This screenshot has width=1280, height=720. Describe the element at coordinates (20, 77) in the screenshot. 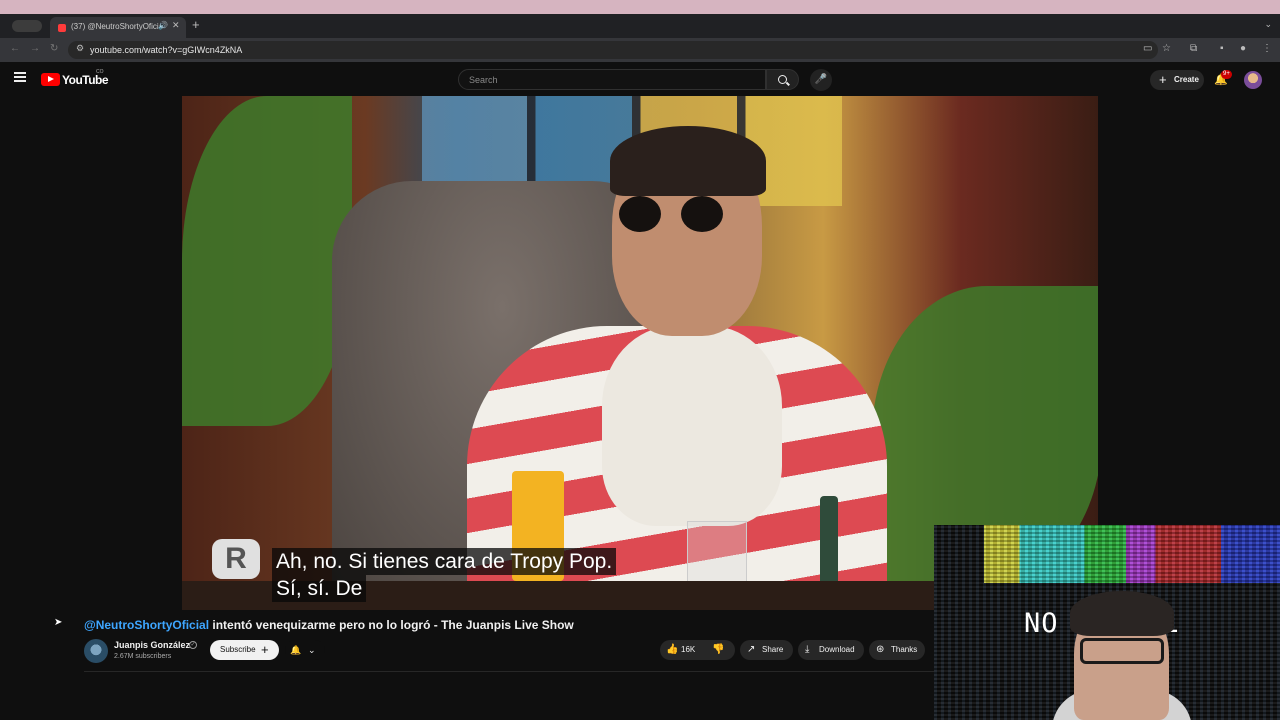

I see `menu-hamburger-icon` at that location.